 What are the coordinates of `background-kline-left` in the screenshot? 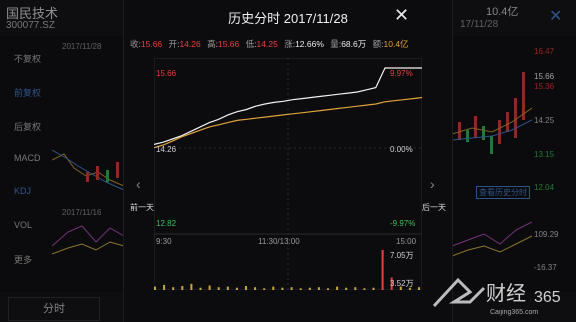 It's located at (88, 202).